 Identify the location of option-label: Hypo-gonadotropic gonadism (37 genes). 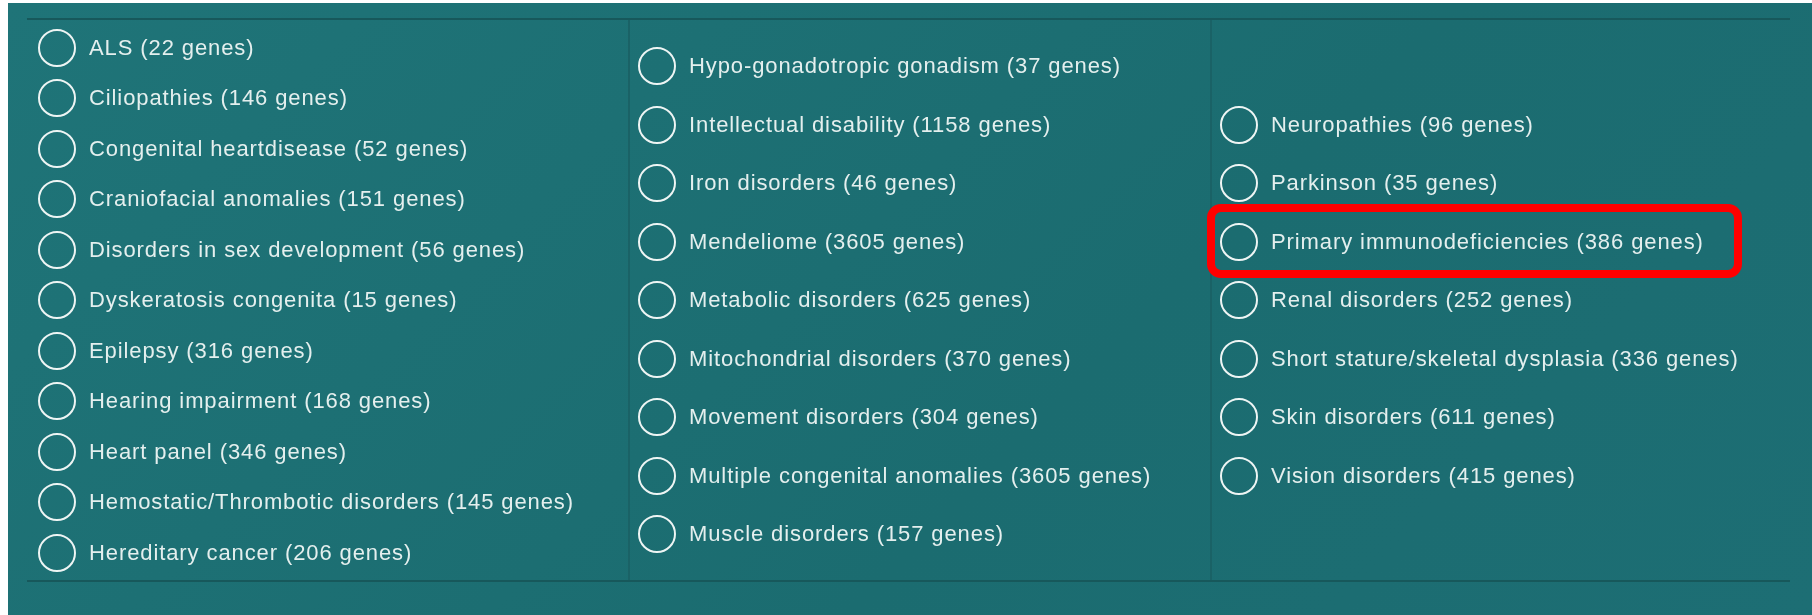
(905, 66).